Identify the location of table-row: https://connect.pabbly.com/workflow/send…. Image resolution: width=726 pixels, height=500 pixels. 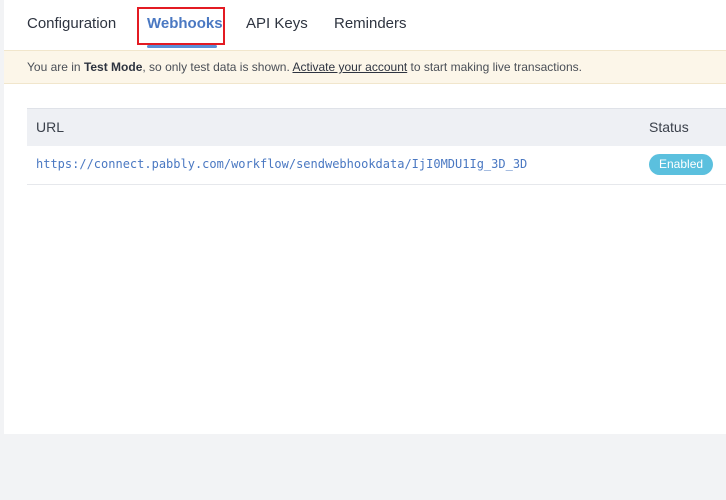
(376, 165).